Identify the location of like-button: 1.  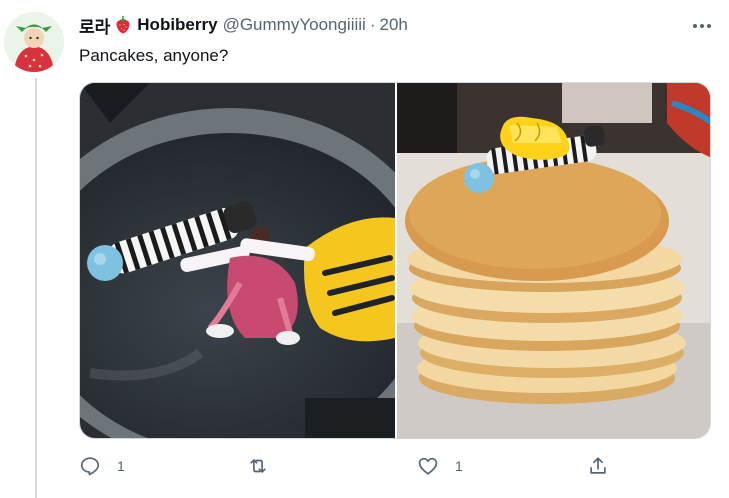
(440, 466).